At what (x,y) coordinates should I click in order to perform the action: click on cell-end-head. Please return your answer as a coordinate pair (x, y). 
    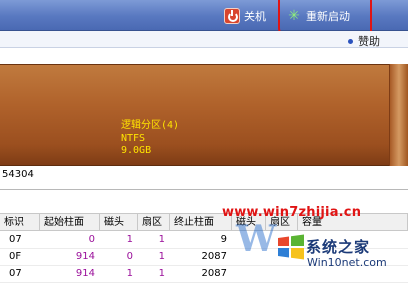
    Looking at the image, I should click on (249, 274).